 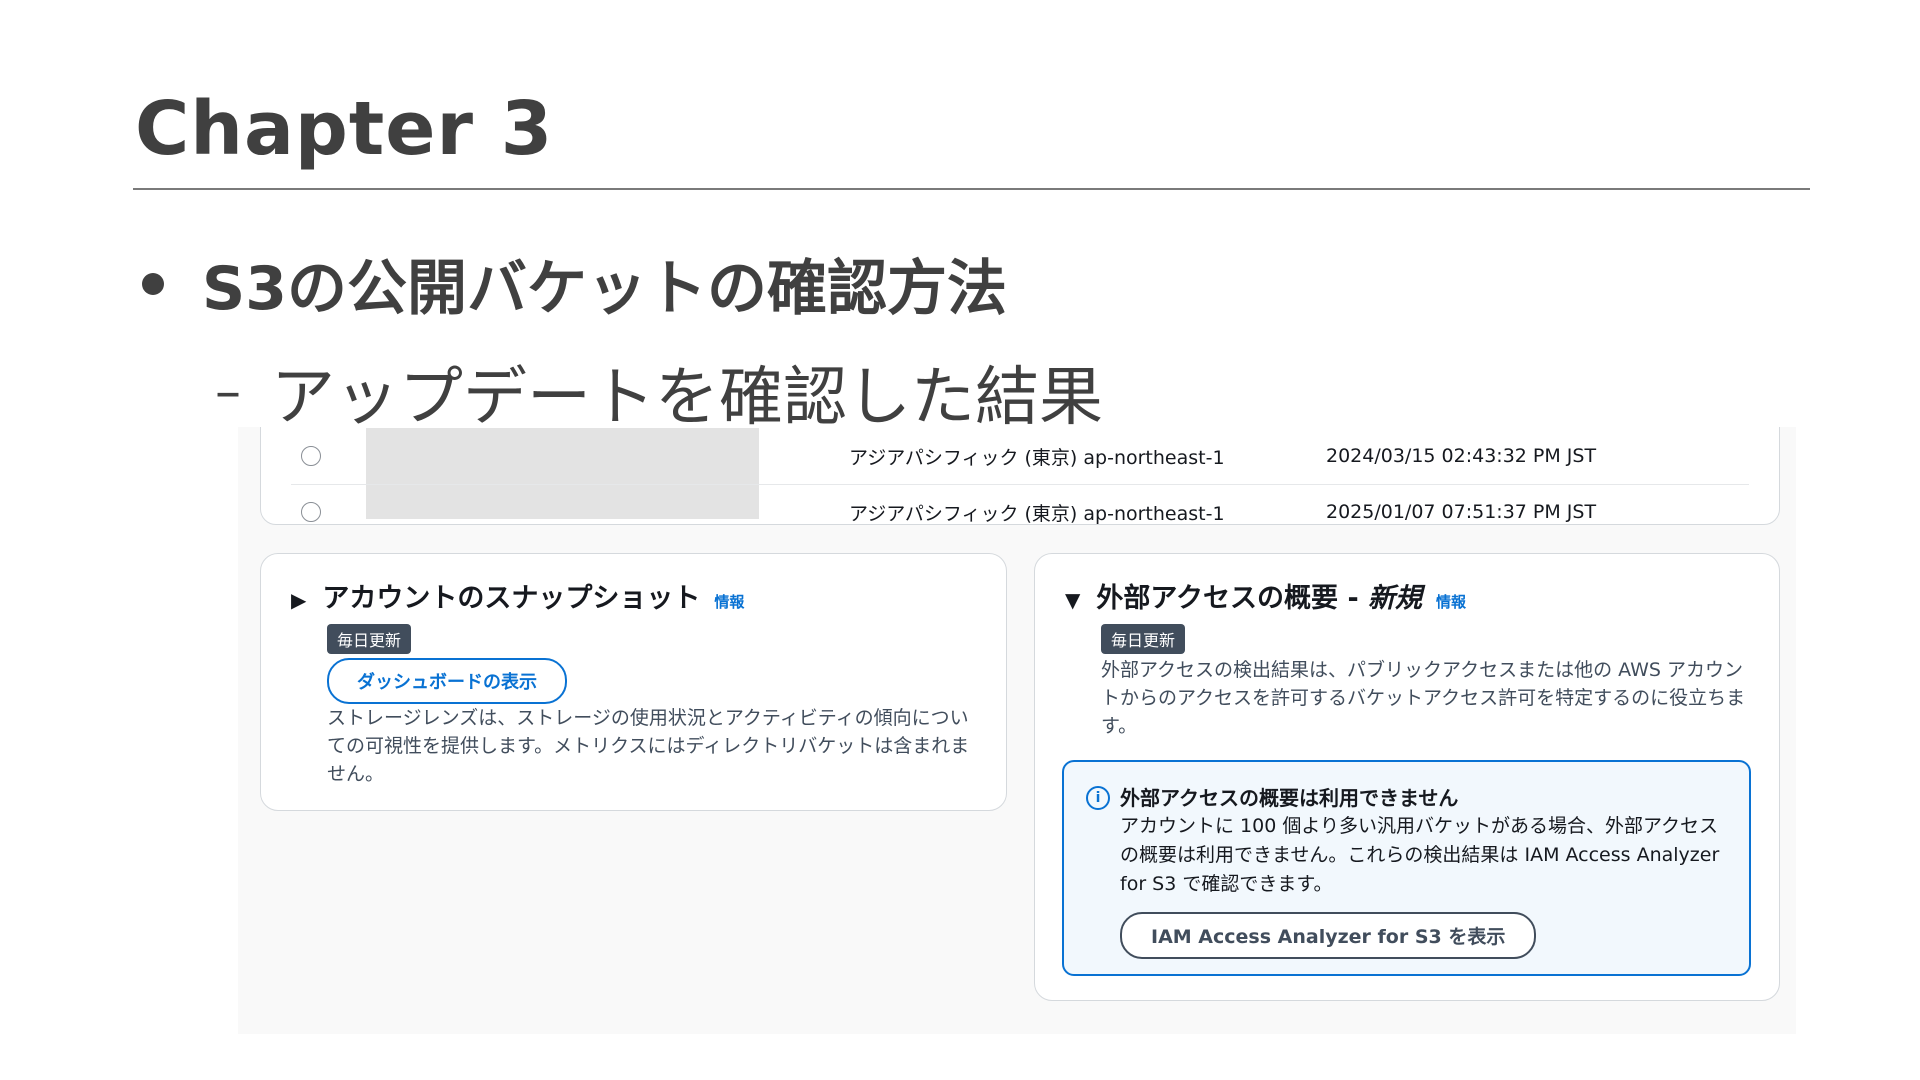 I want to click on caret-right-icon: ▶, so click(x=298, y=600).